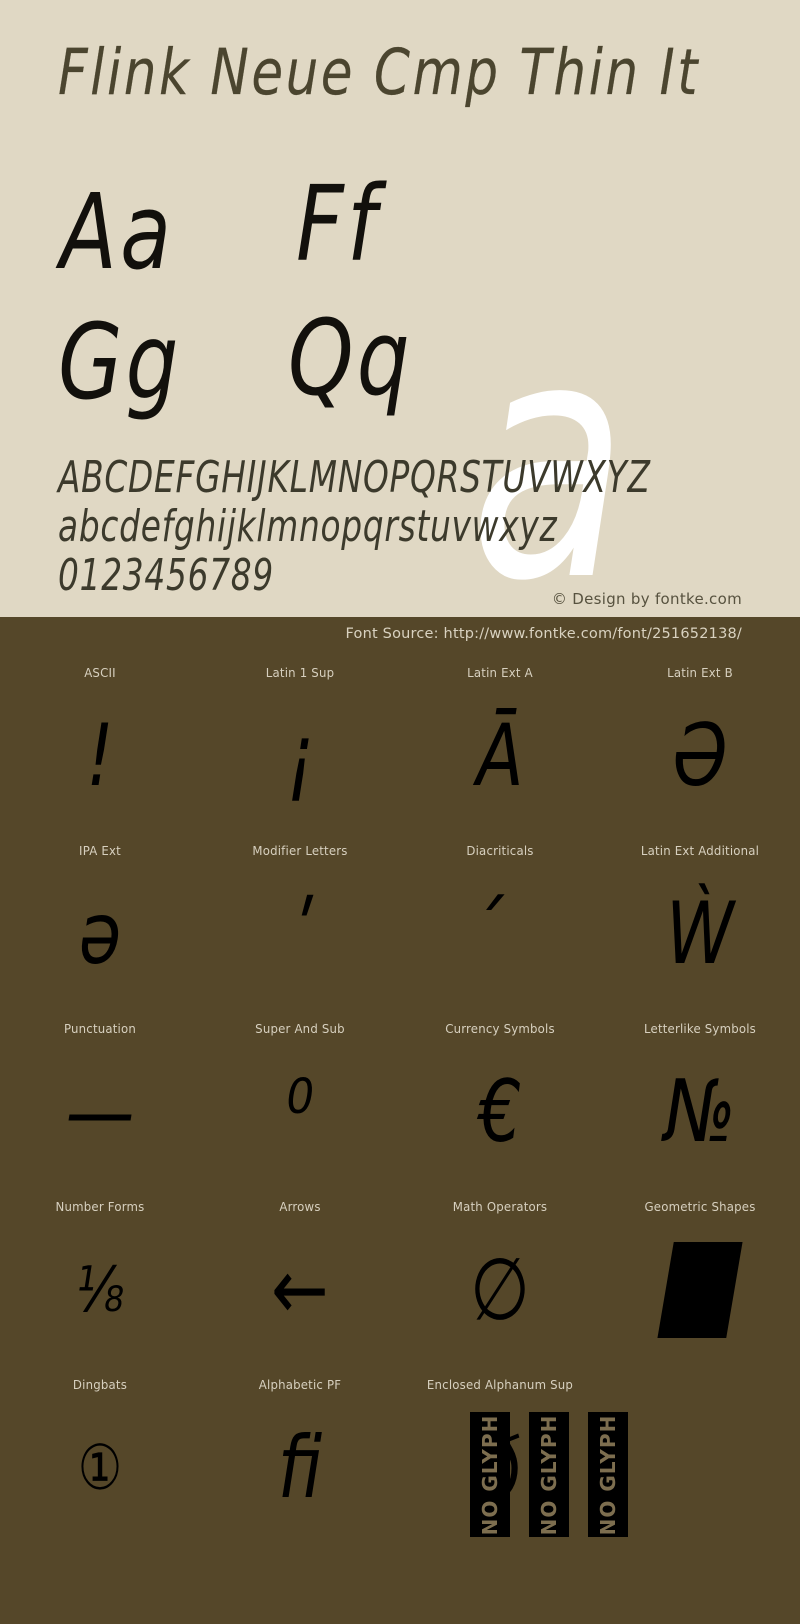 This screenshot has width=800, height=1624. I want to click on unicode-block-sample-glyph: ﬁ, so click(300, 1468).